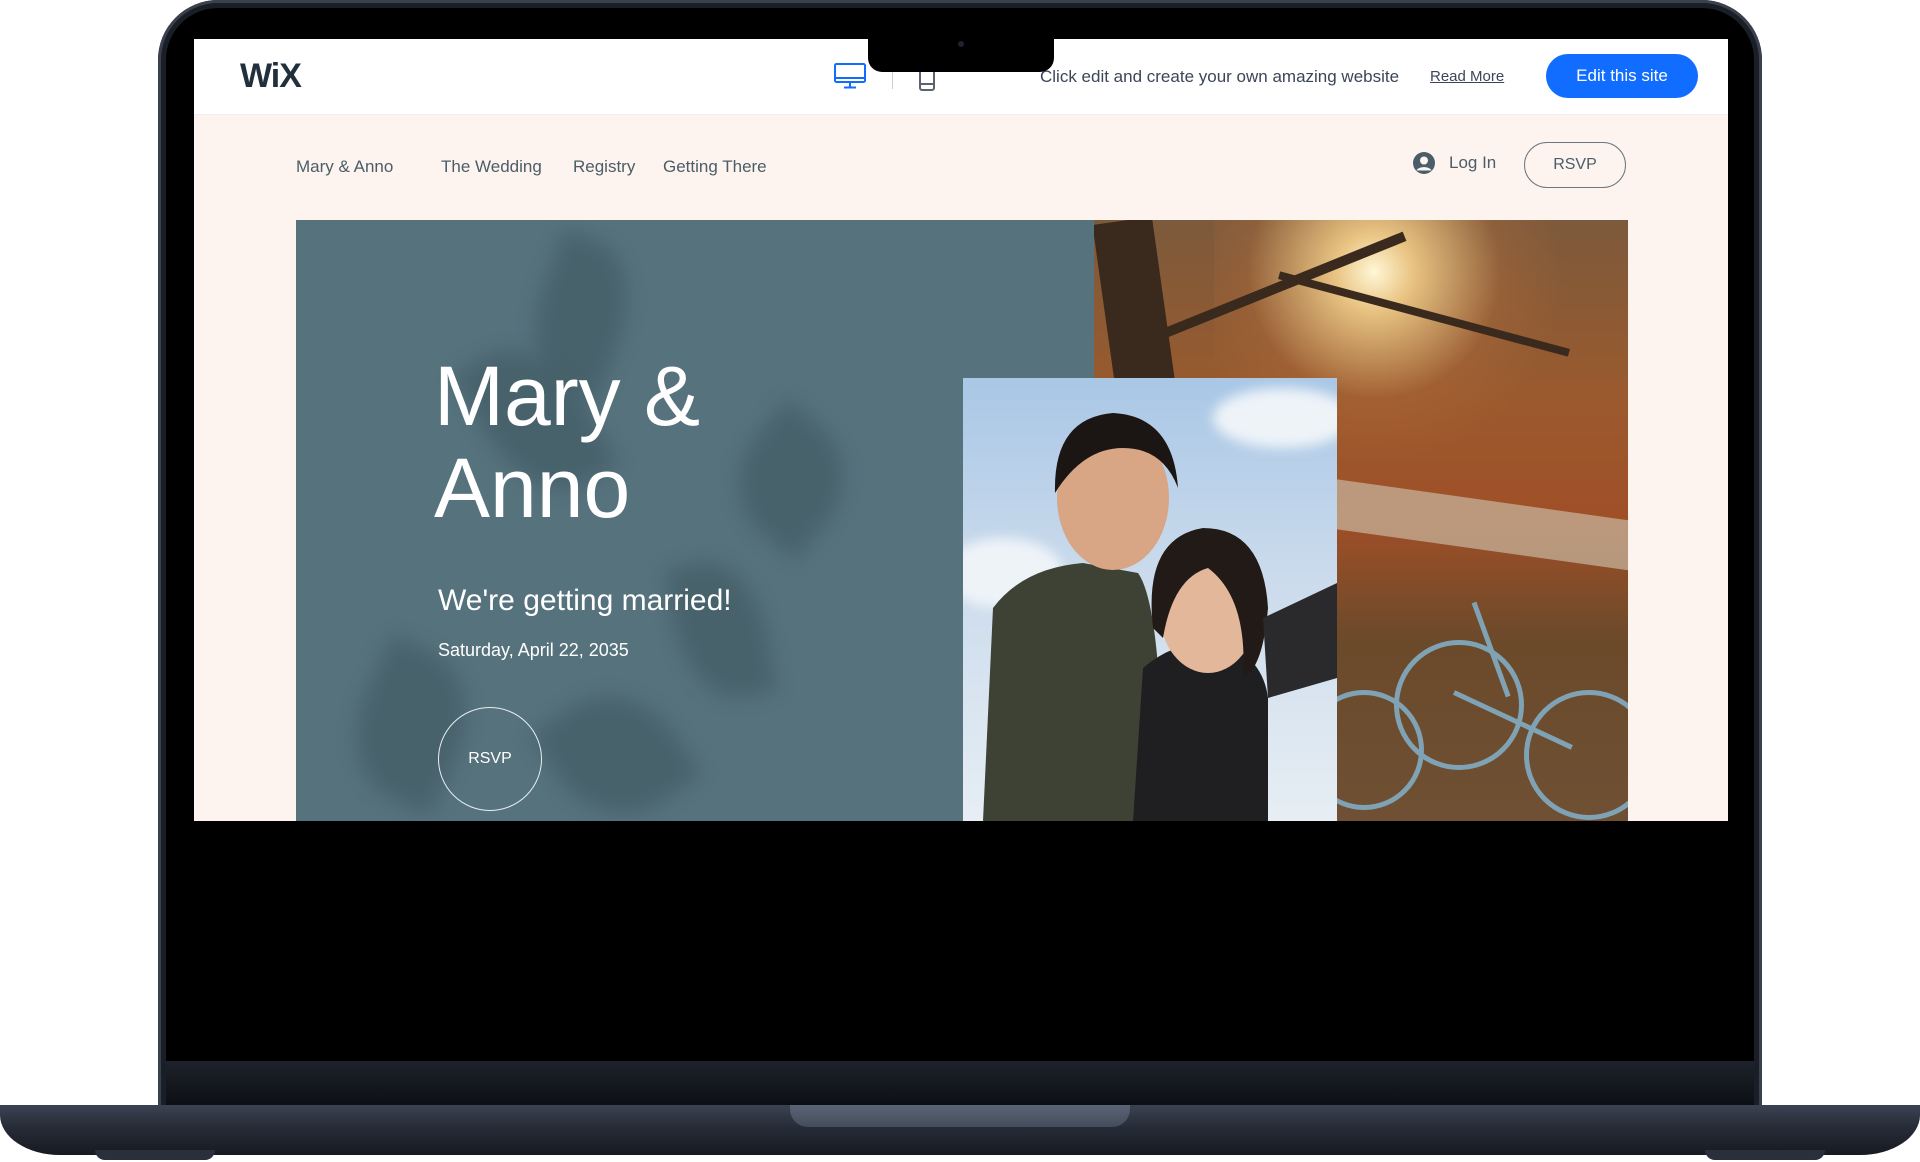  Describe the element at coordinates (1476, 525) in the screenshot. I see `park-path` at that location.